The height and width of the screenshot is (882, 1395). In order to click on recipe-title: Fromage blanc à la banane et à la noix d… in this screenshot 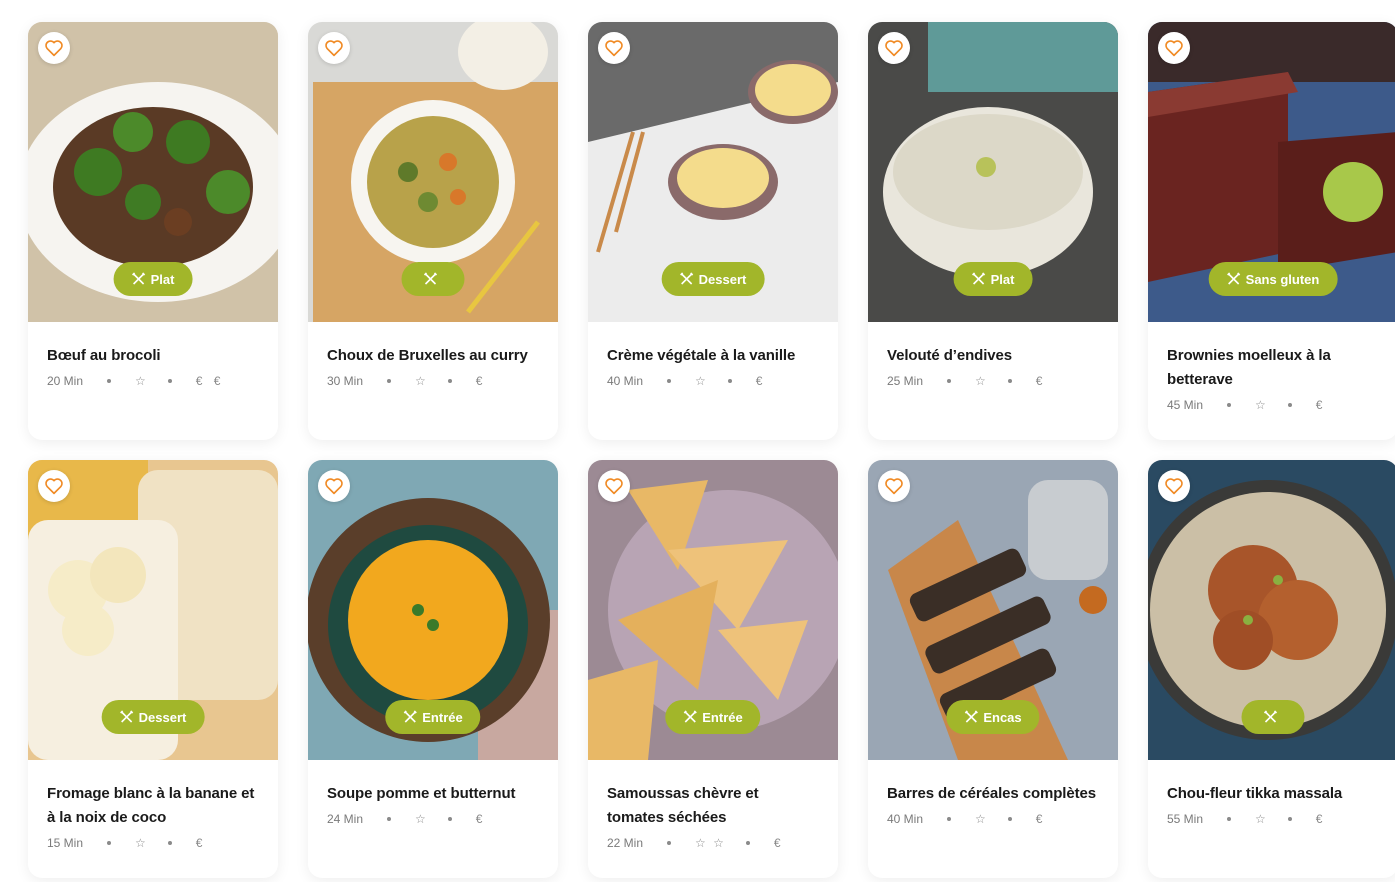, I will do `click(153, 806)`.